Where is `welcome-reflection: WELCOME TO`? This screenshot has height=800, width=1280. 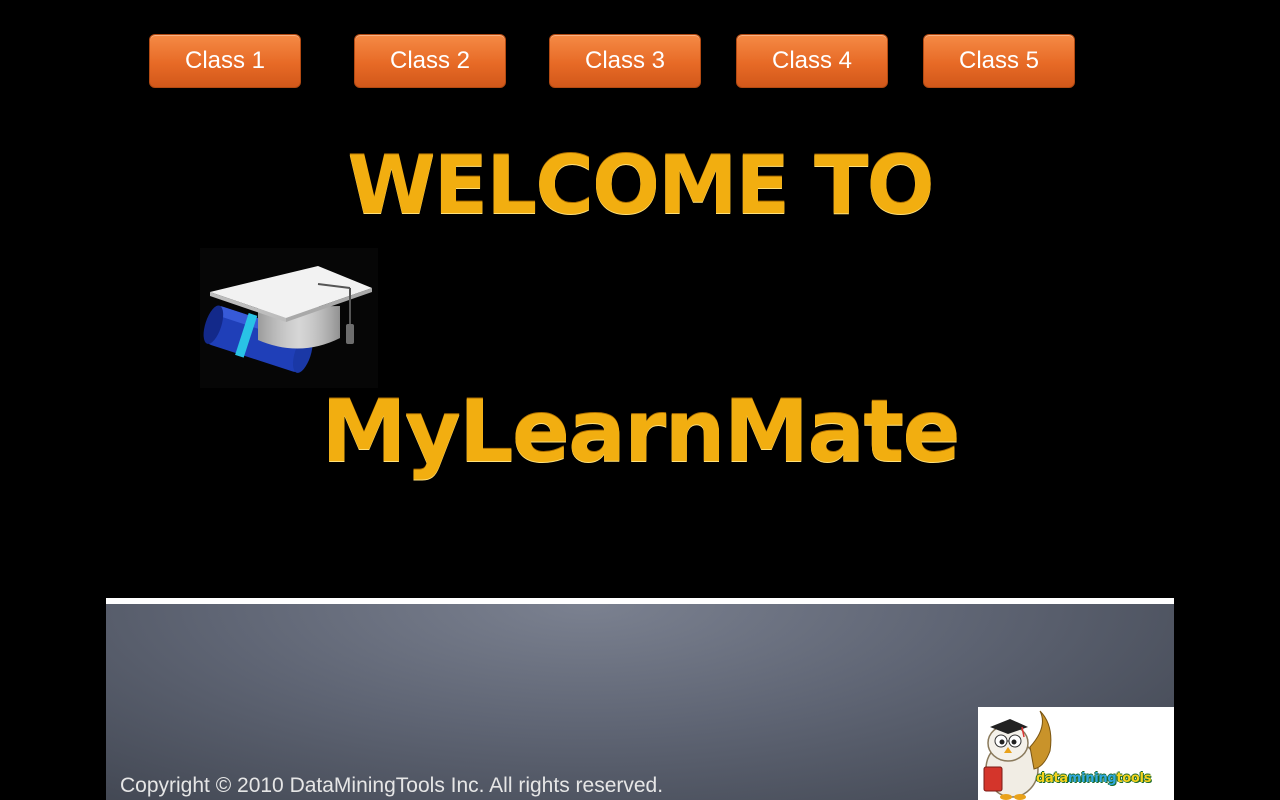 welcome-reflection: WELCOME TO is located at coordinates (640, 251).